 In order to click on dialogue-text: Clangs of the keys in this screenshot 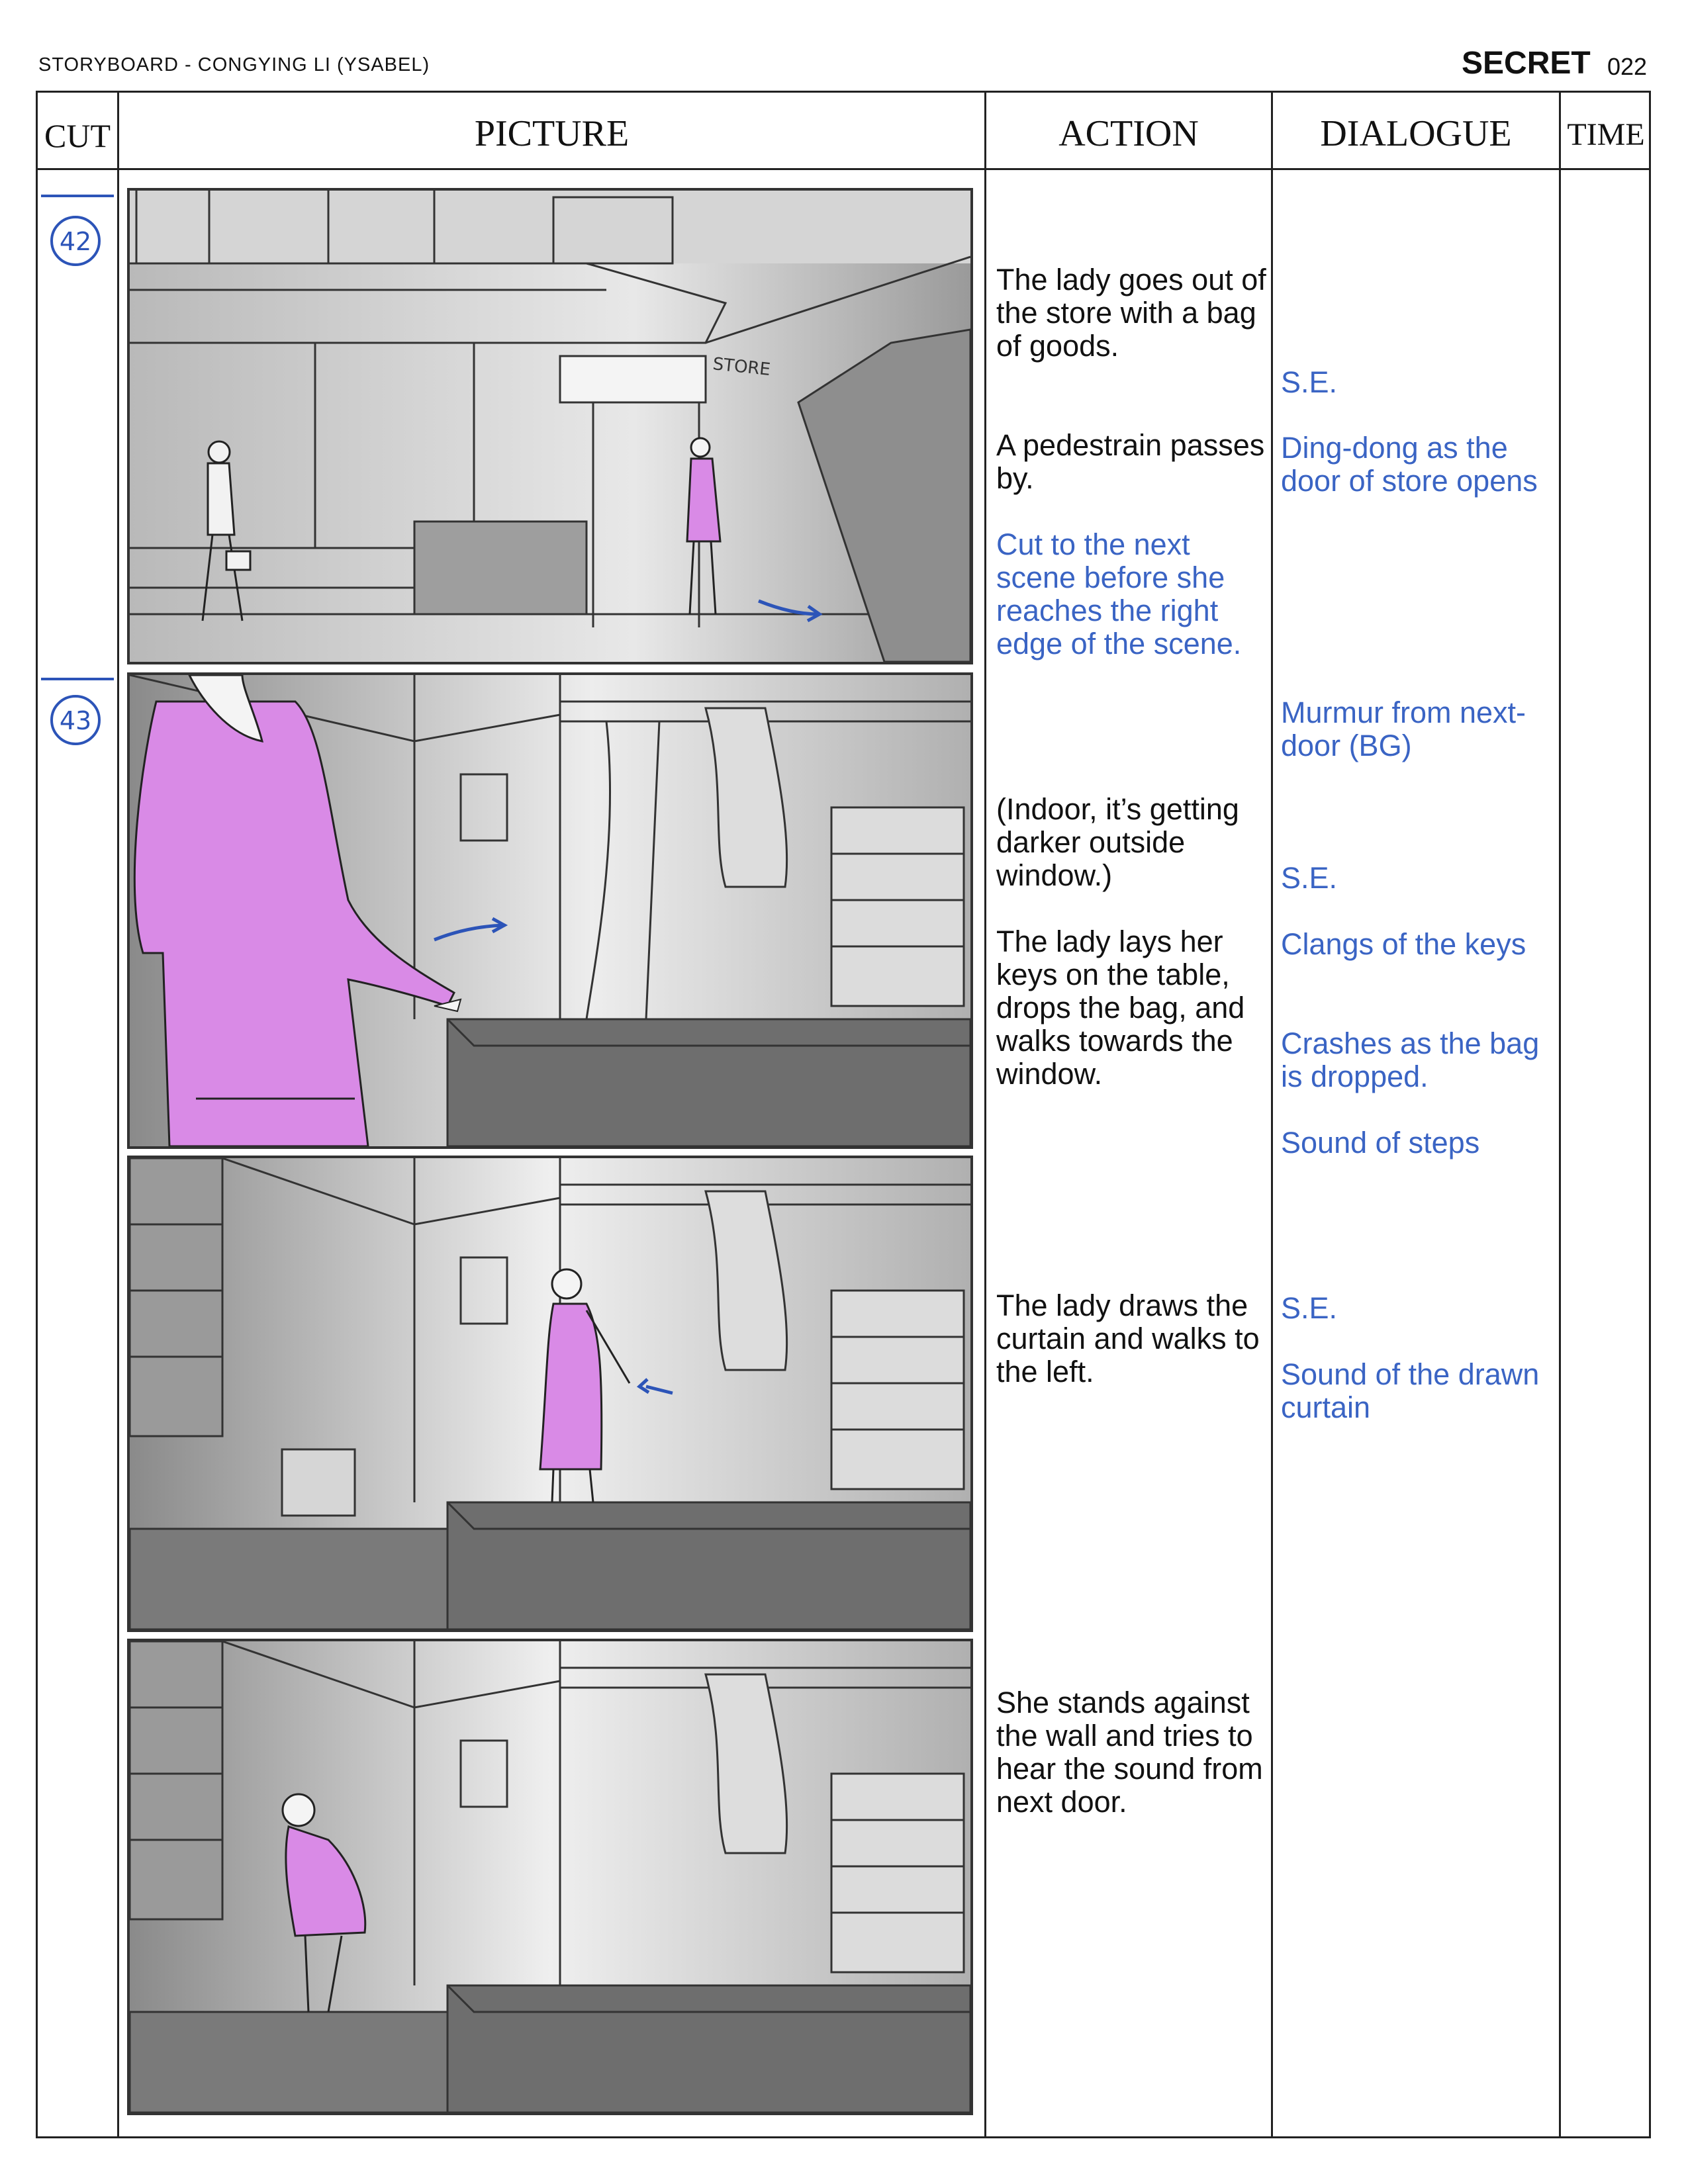, I will do `click(1403, 944)`.